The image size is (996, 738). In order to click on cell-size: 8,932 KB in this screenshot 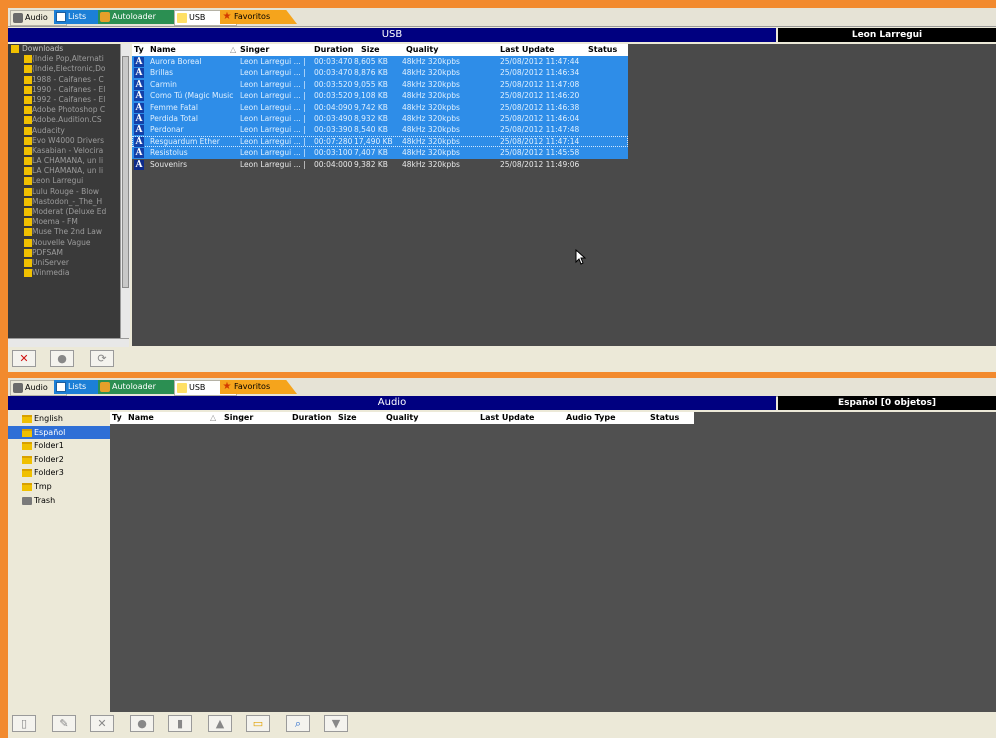, I will do `click(371, 118)`.